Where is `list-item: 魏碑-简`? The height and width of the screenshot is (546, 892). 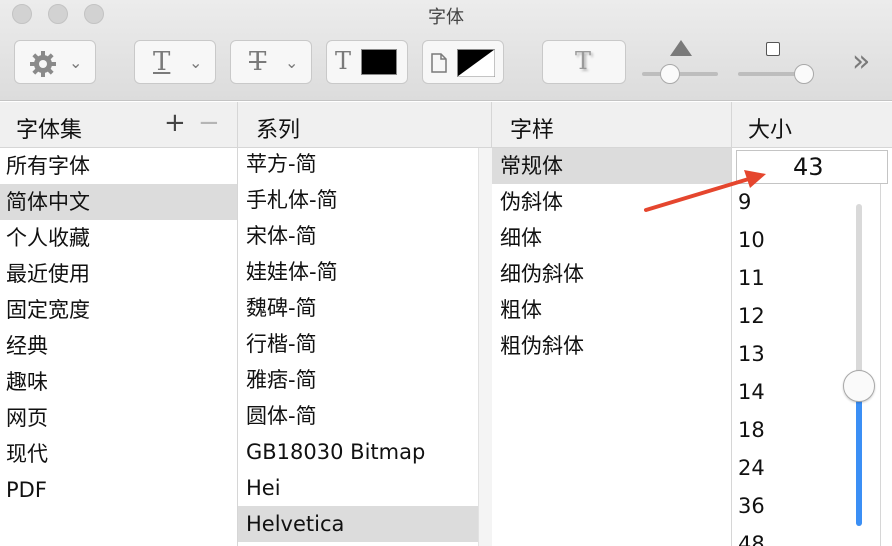 list-item: 魏碑-简 is located at coordinates (358, 308).